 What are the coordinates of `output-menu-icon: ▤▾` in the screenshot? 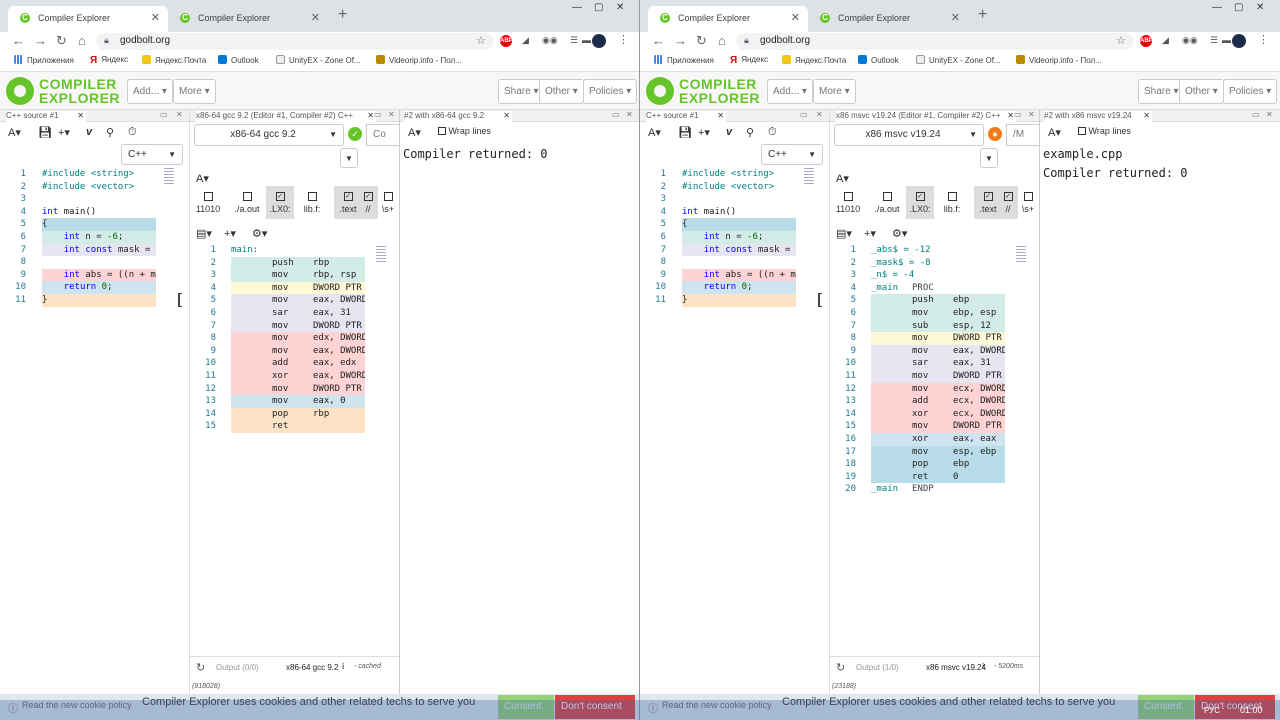 It's located at (844, 233).